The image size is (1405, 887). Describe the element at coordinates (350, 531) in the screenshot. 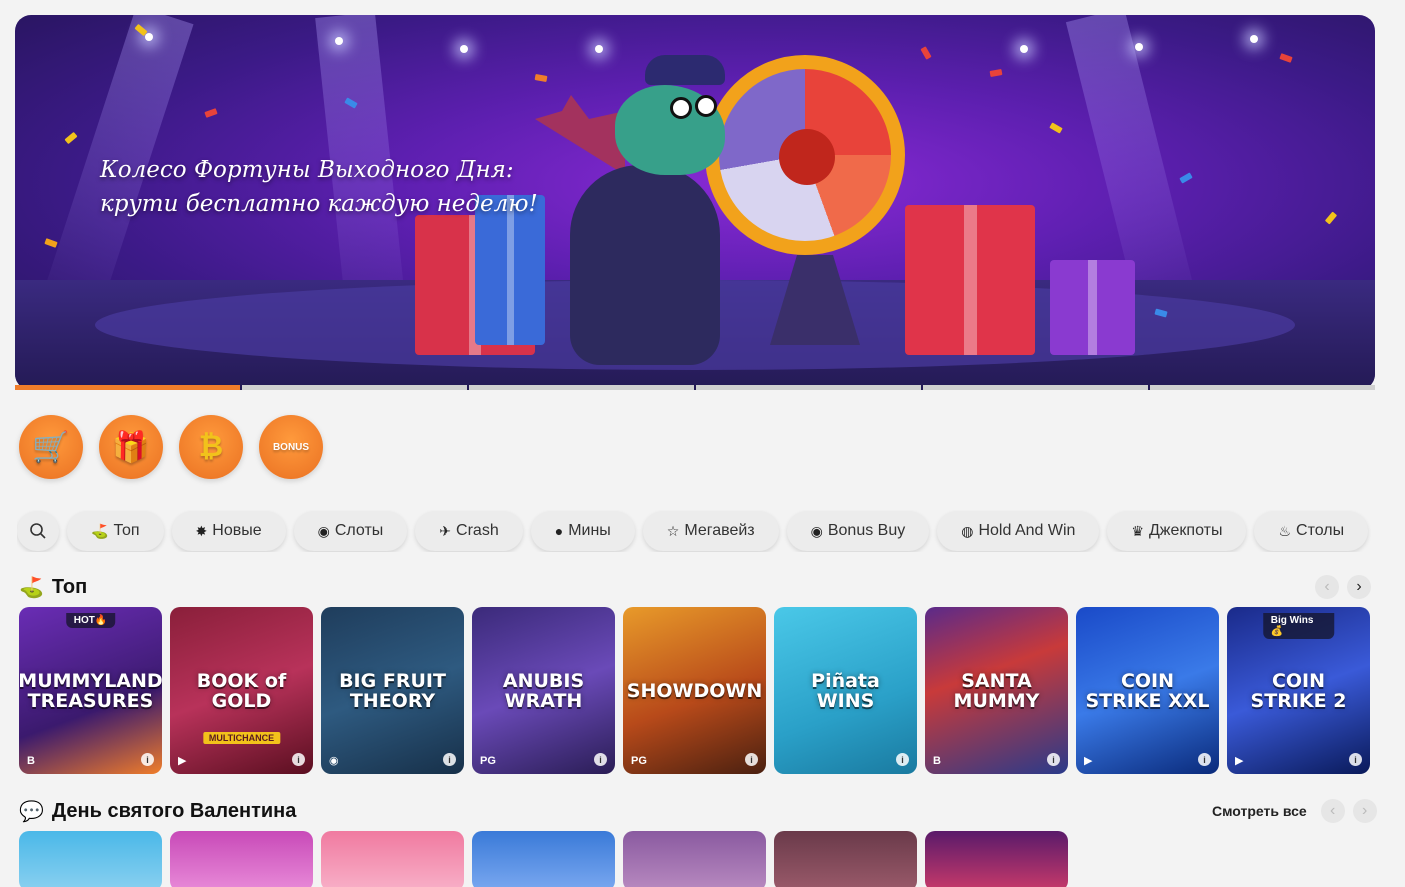

I see `tab-slots: ◉ Слоты` at that location.